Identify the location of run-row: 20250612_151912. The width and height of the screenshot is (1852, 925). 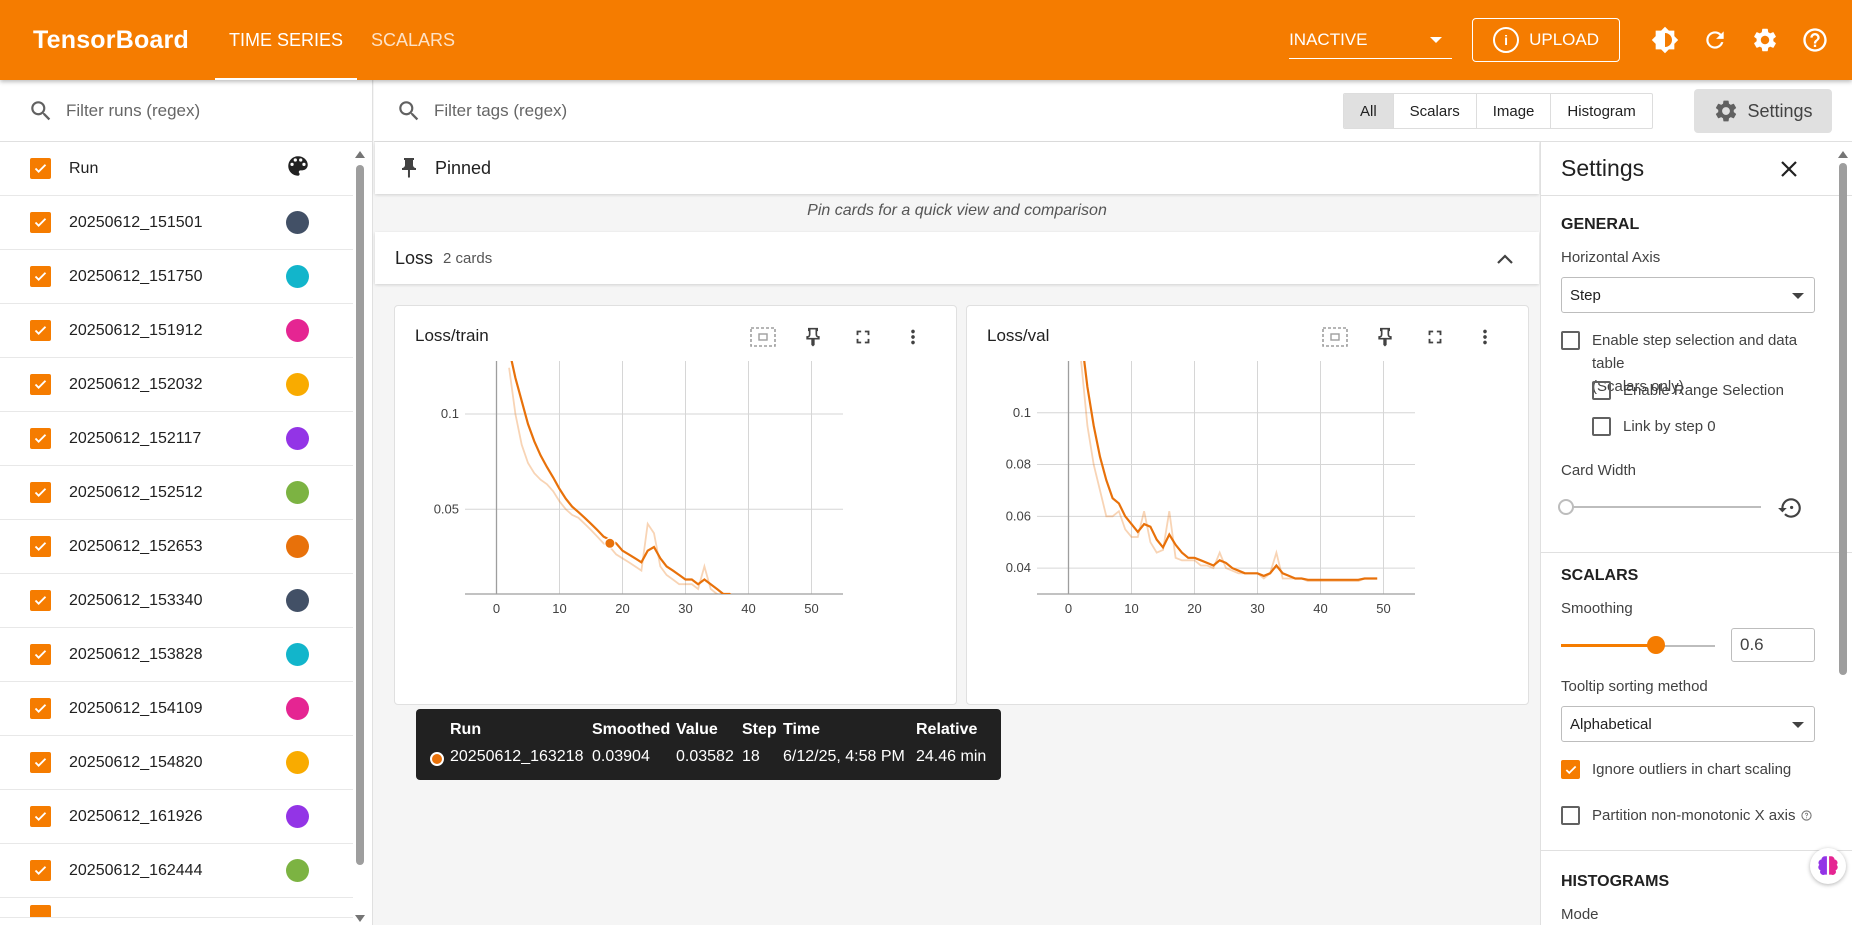
(176, 331).